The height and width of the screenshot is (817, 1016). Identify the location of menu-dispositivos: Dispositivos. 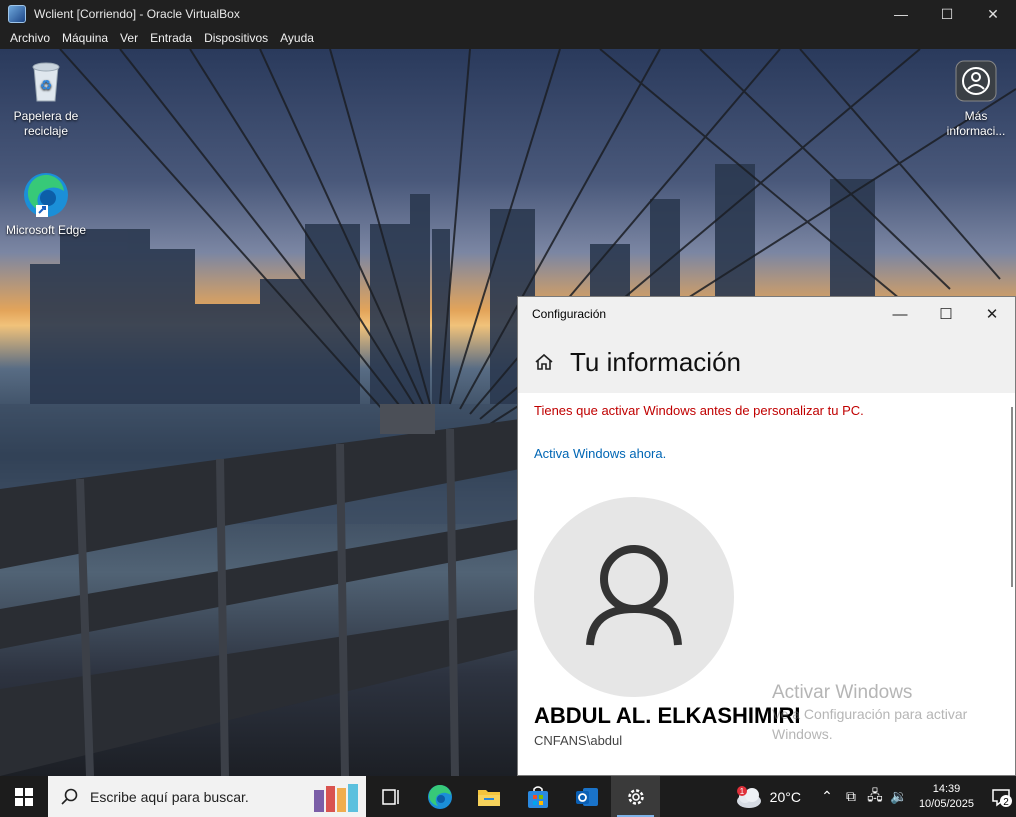
(236, 38).